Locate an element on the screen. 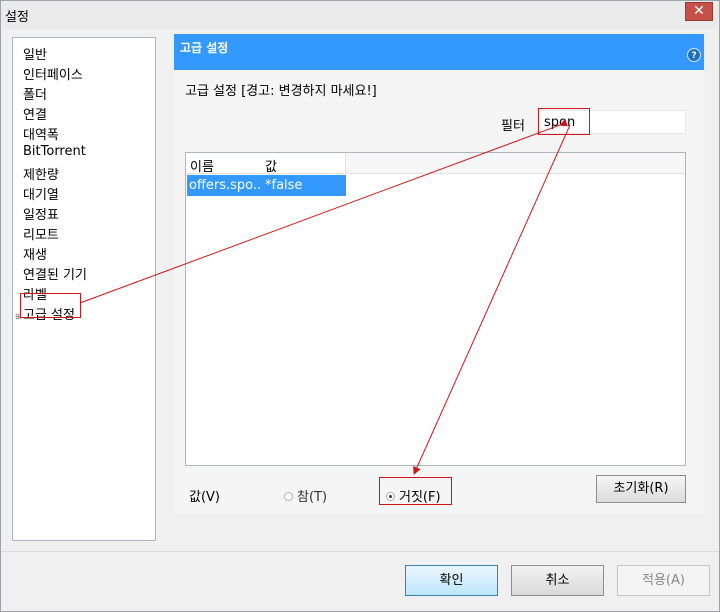 The image size is (720, 612). panel-header: 고급 설정 ? is located at coordinates (439, 52).